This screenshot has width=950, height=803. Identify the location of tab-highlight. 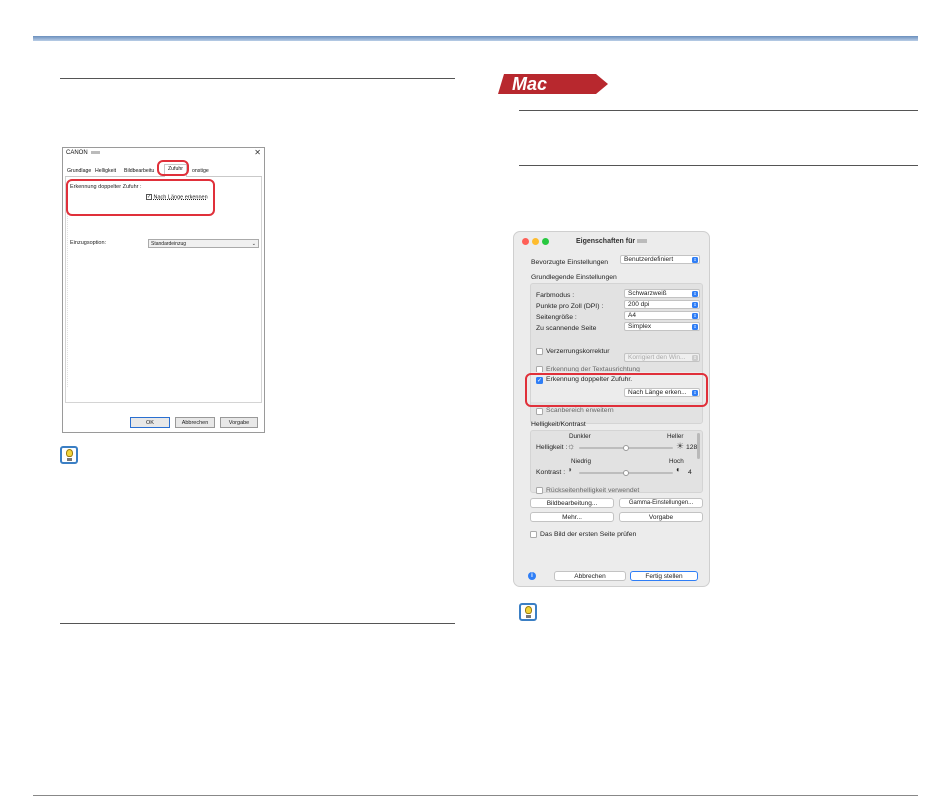
(173, 168).